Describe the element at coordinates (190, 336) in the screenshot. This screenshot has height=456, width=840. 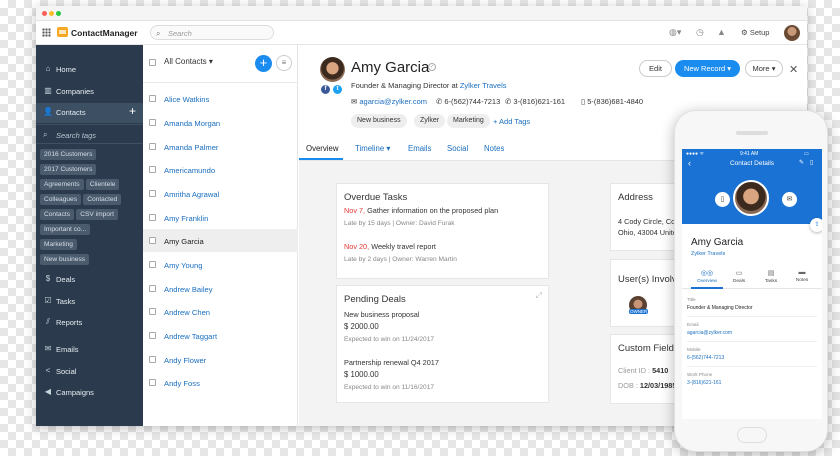
I see `contact-name: Andrew Taggart` at that location.